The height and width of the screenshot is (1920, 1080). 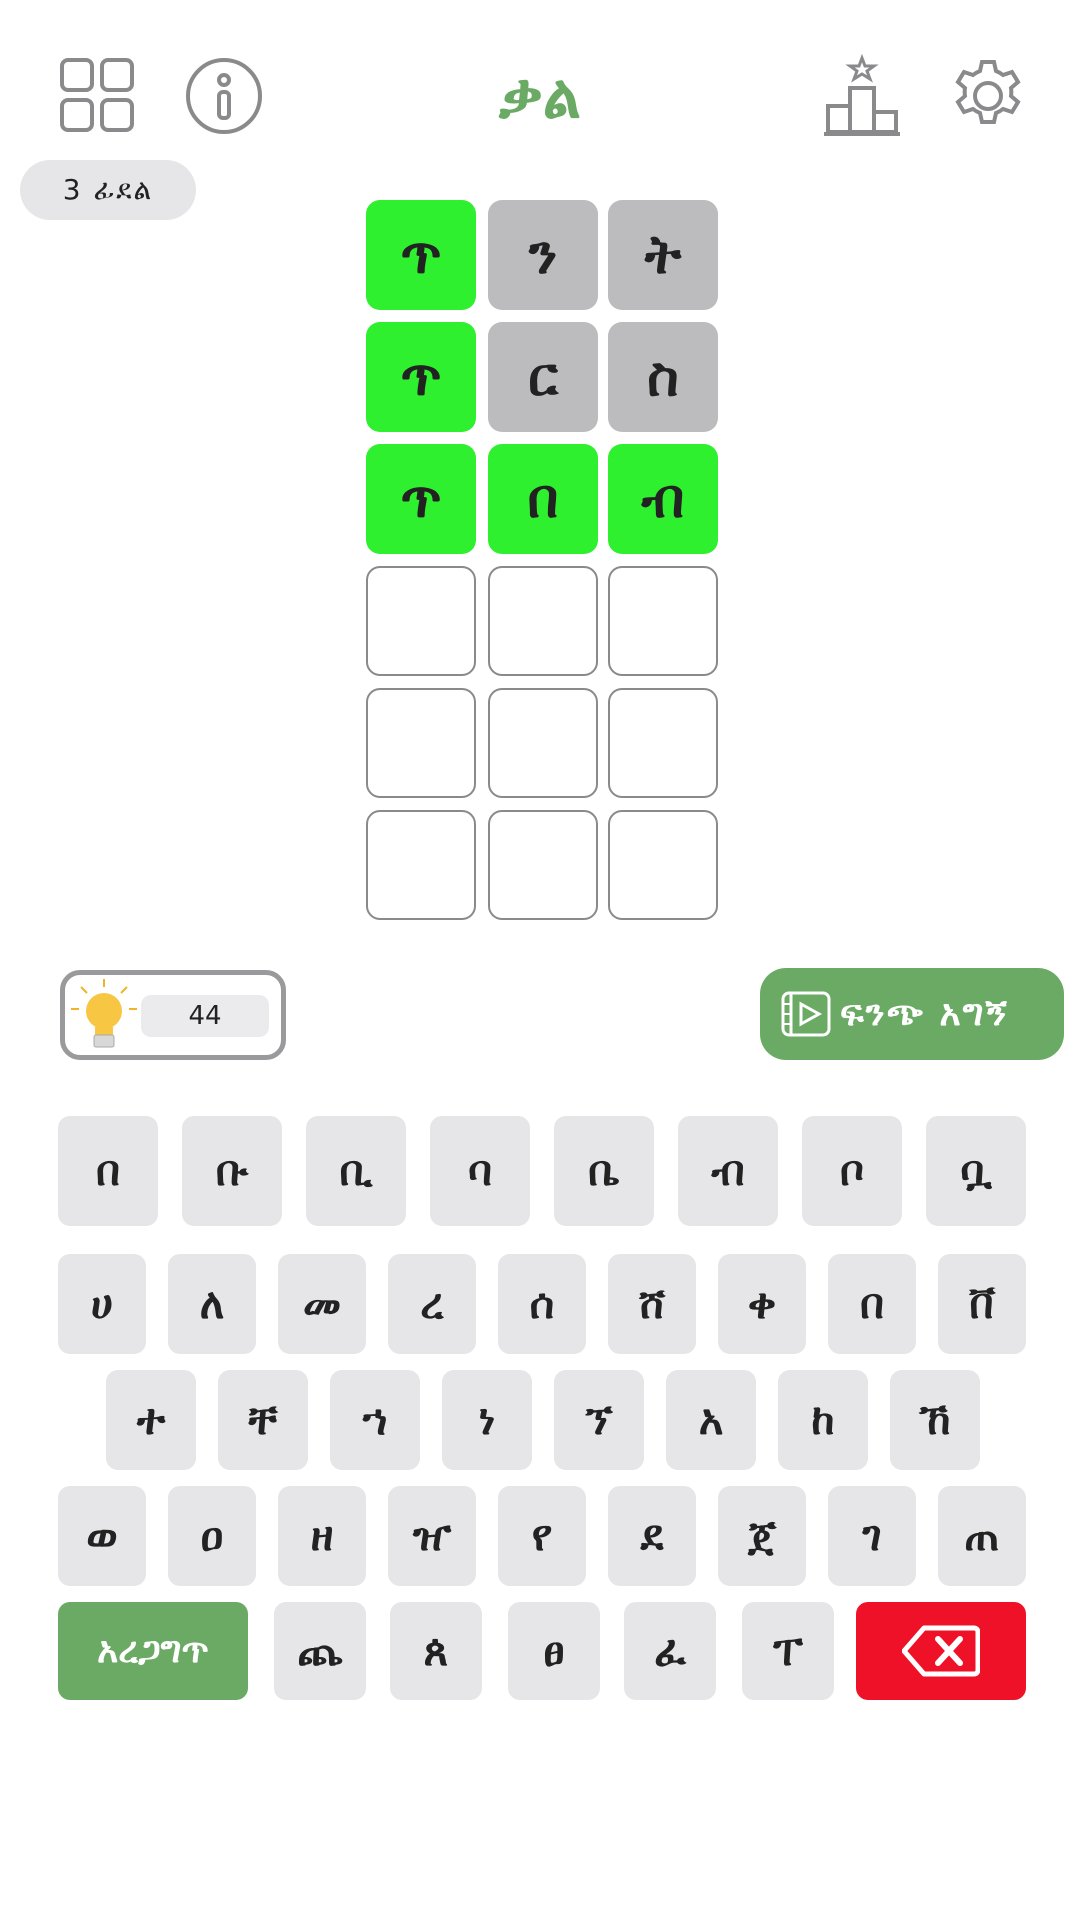 I want to click on app-title: ቃል, so click(x=540, y=97).